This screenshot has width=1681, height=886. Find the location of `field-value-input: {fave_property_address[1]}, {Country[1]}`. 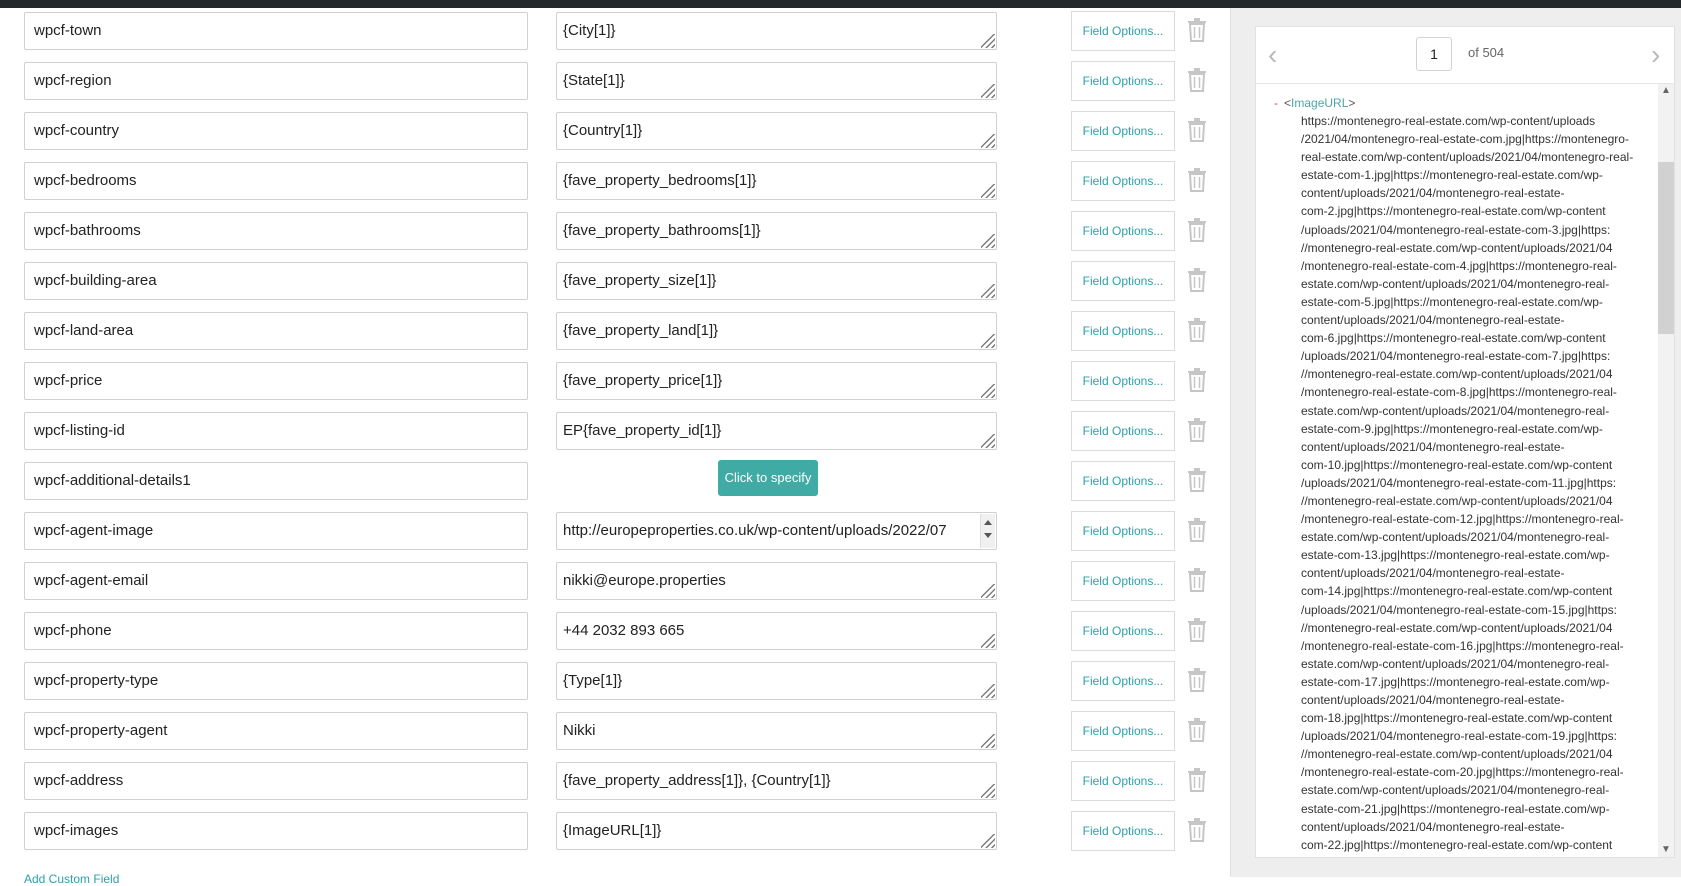

field-value-input: {fave_property_address[1]}, {Country[1]} is located at coordinates (776, 781).